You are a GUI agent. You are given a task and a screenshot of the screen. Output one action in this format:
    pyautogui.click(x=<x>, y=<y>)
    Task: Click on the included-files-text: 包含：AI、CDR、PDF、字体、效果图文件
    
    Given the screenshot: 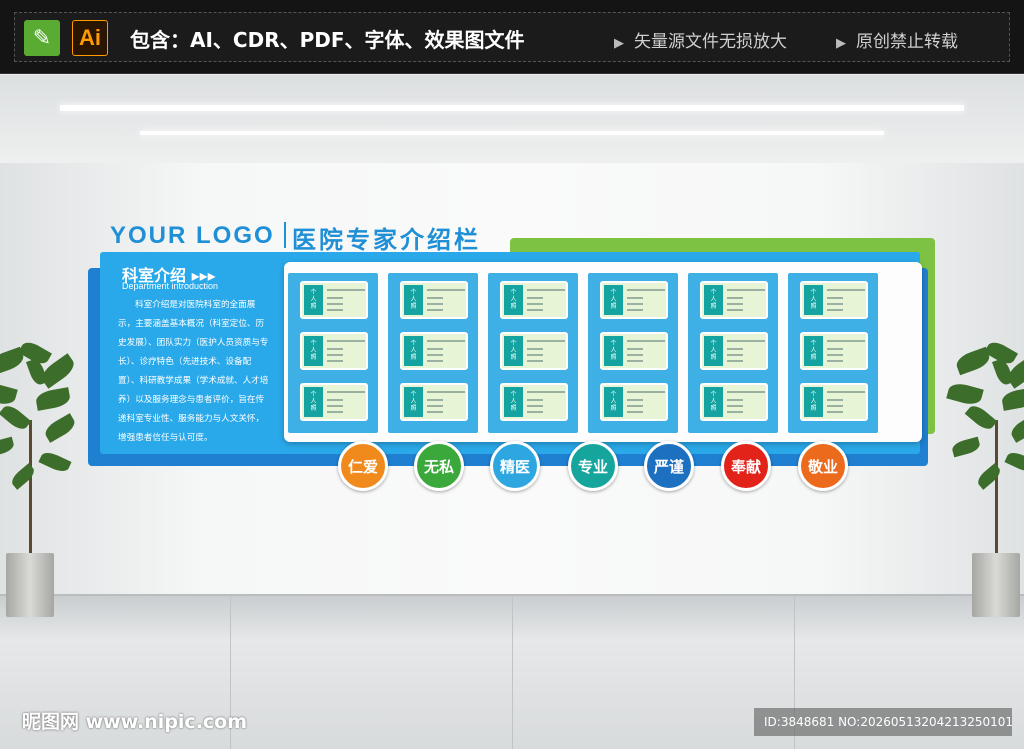 What is the action you would take?
    pyautogui.click(x=327, y=40)
    